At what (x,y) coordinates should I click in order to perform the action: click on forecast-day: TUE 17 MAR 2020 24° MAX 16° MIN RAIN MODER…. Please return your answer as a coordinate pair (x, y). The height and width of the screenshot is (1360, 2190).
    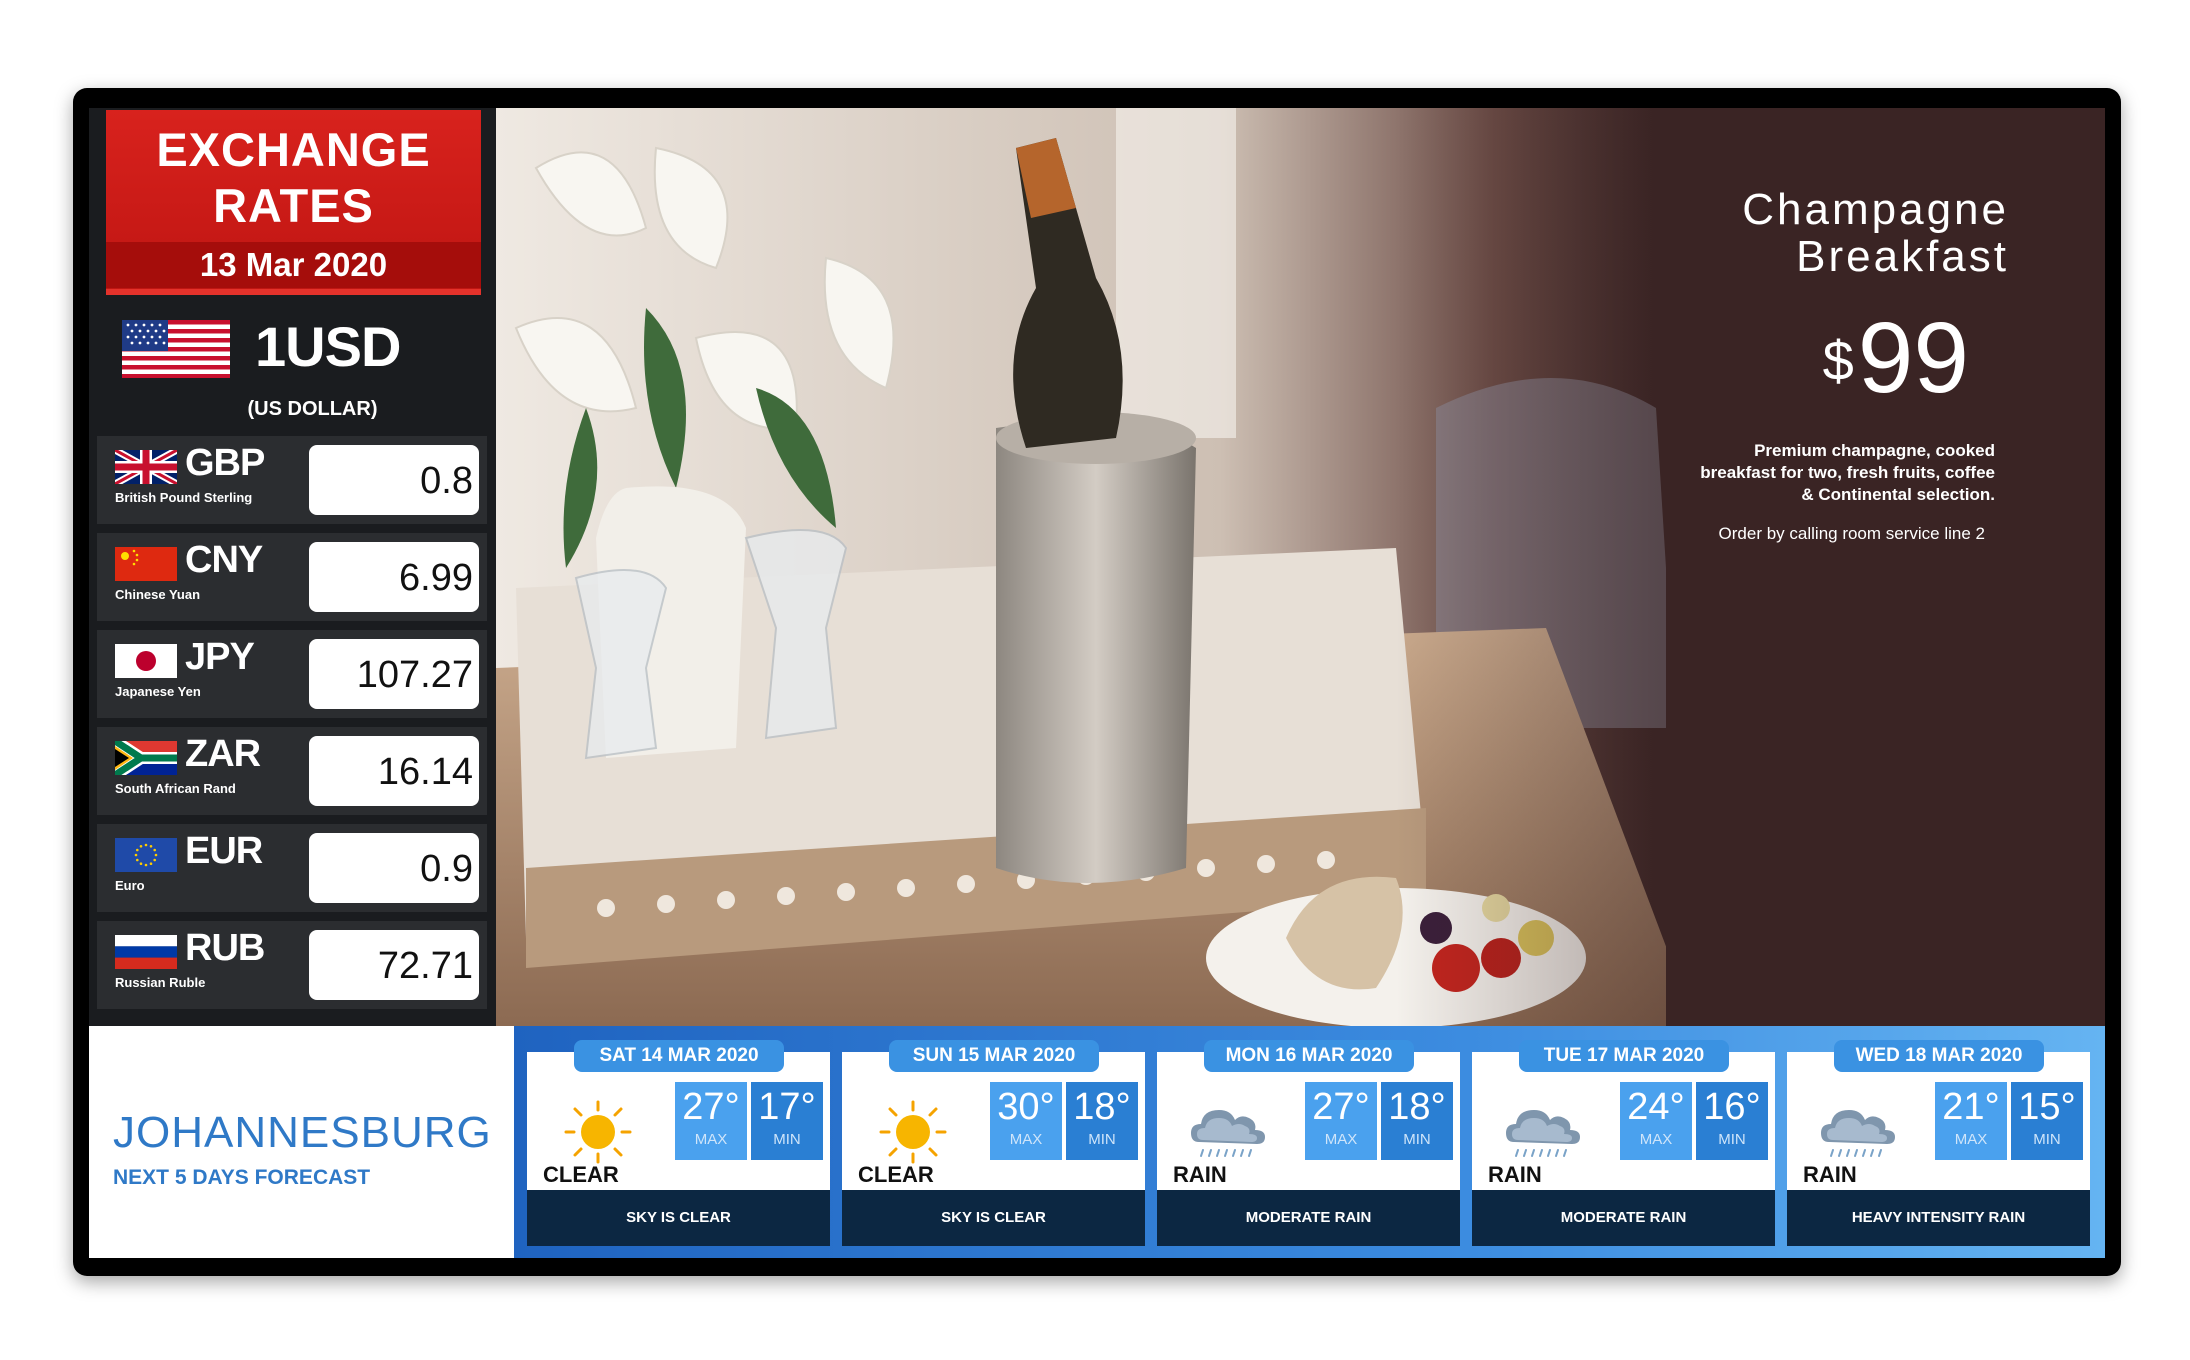
    Looking at the image, I should click on (1623, 1143).